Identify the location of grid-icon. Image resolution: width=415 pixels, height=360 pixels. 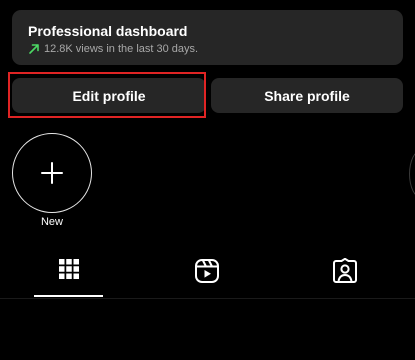
(69, 269).